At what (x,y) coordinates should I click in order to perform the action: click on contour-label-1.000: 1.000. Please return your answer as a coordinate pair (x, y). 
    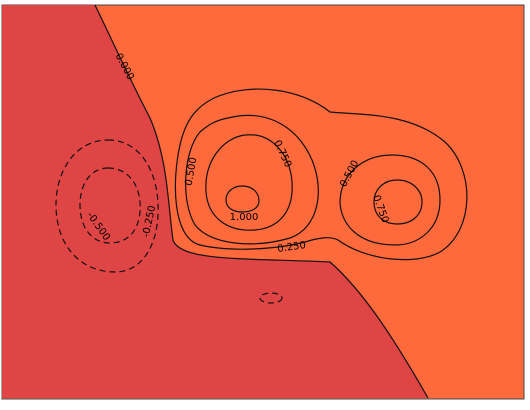
    Looking at the image, I should click on (244, 217).